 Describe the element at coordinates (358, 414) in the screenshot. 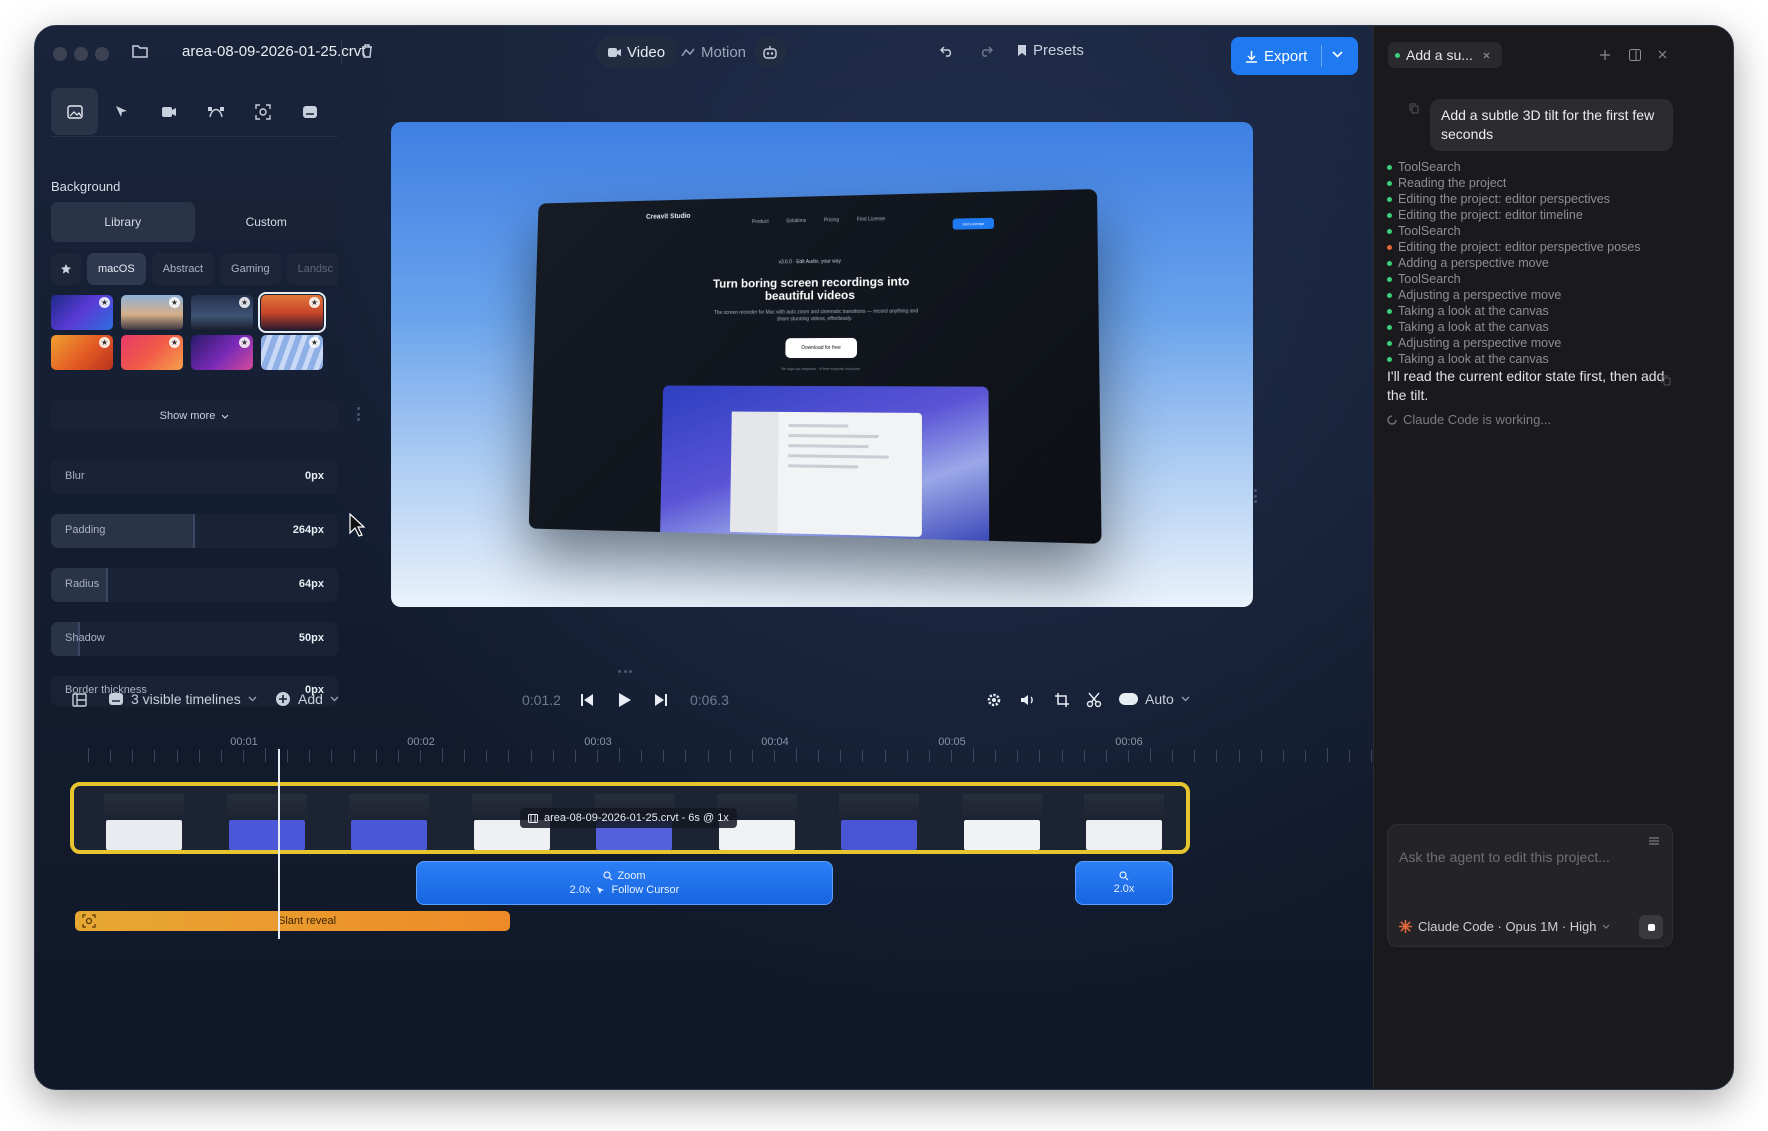

I see `panel-resize-handle` at that location.